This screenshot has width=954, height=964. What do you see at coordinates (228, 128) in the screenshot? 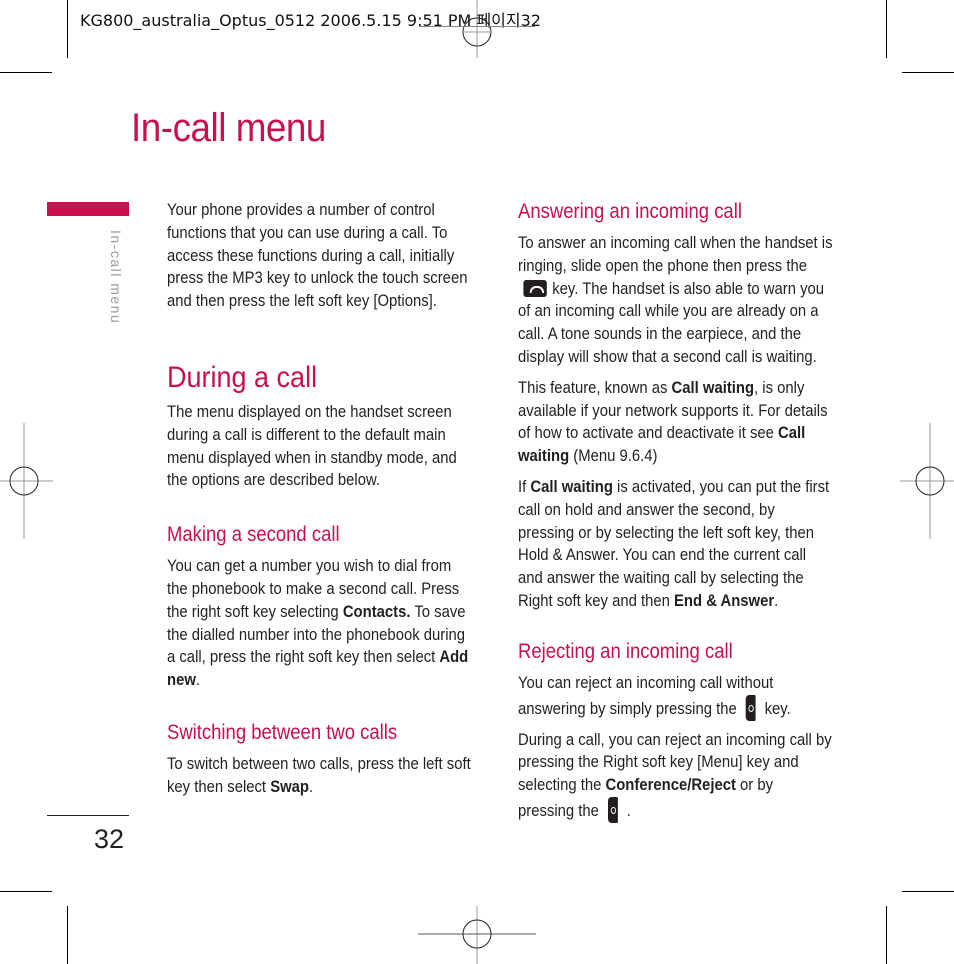
I see `page-title: In-call menu` at bounding box center [228, 128].